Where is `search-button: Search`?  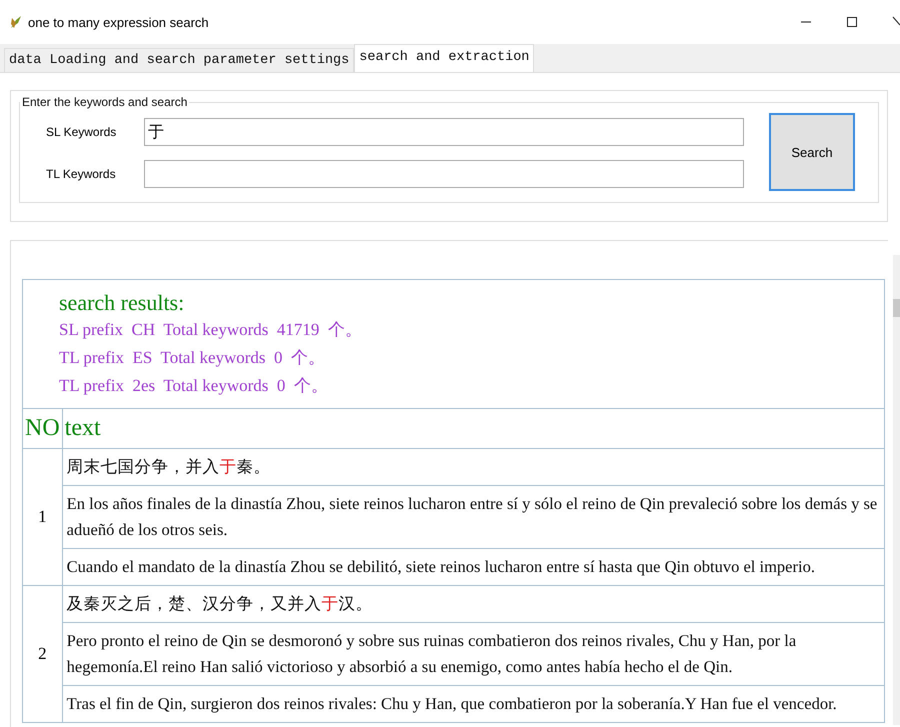
search-button: Search is located at coordinates (812, 152).